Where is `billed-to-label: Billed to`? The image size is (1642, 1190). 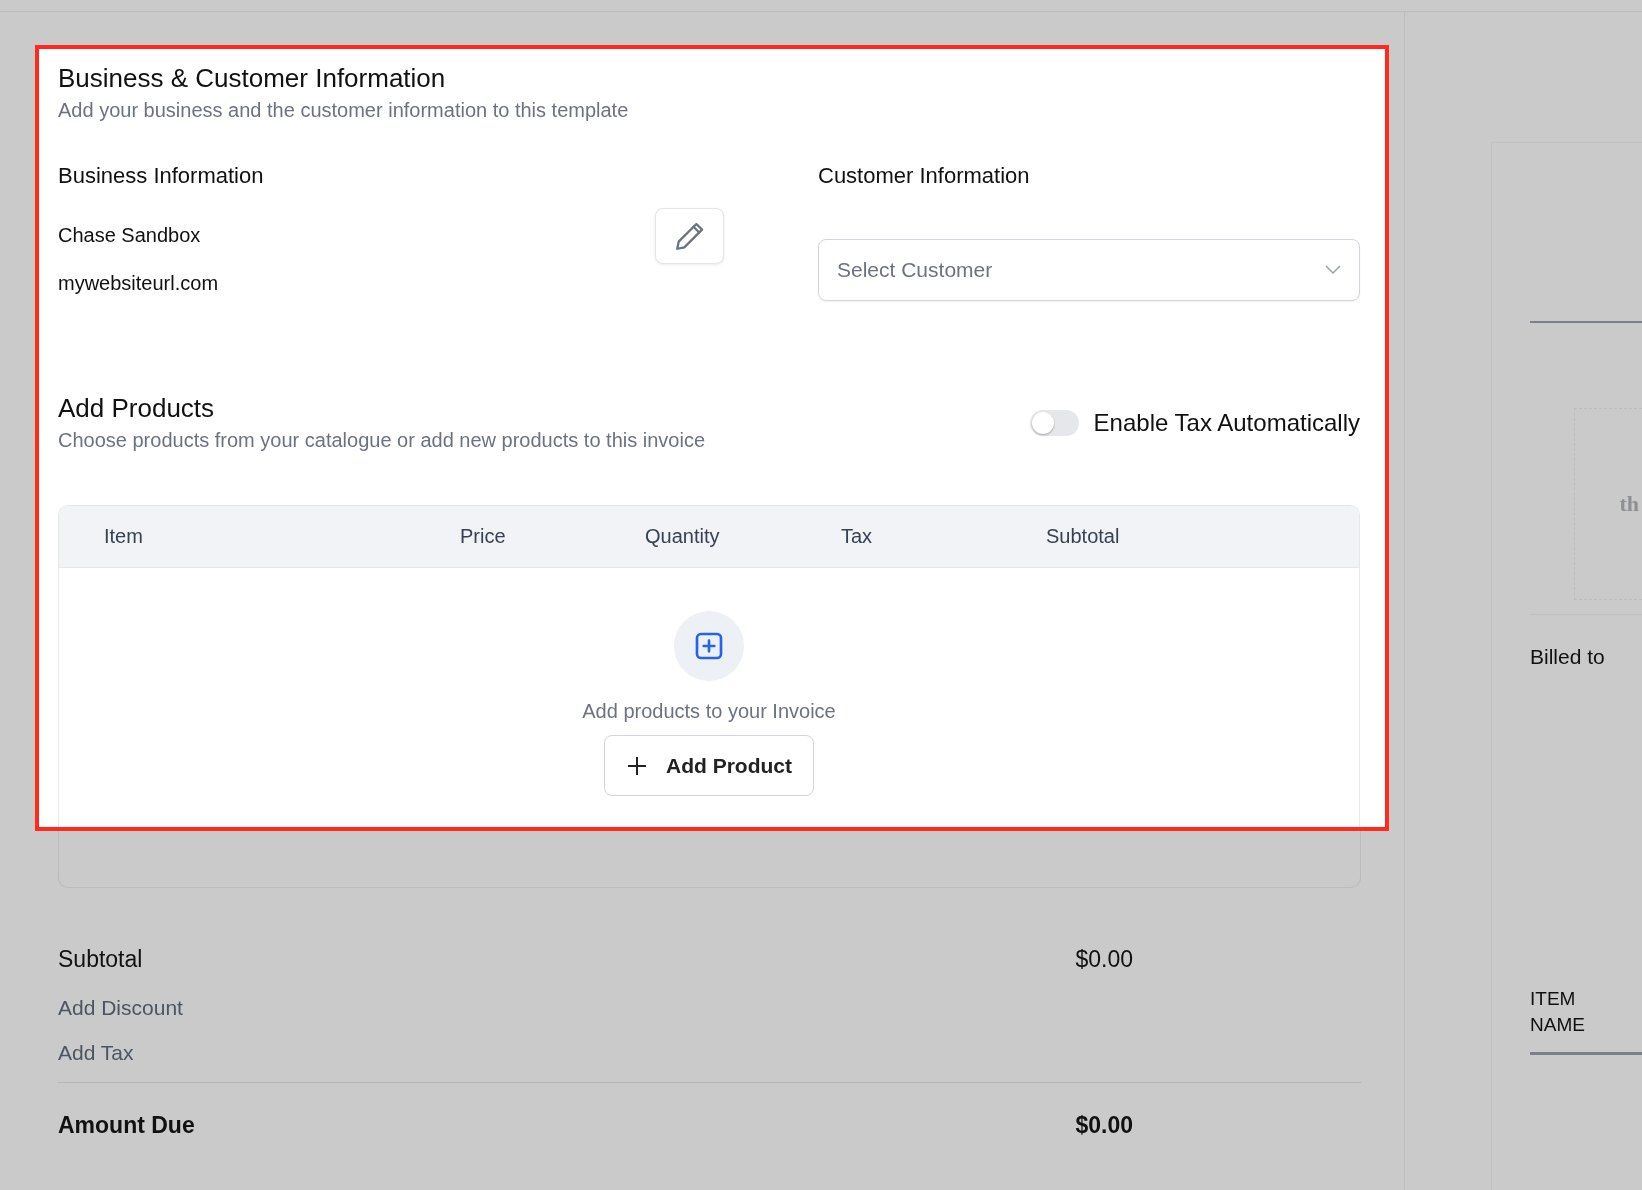
billed-to-label: Billed to is located at coordinates (1568, 657).